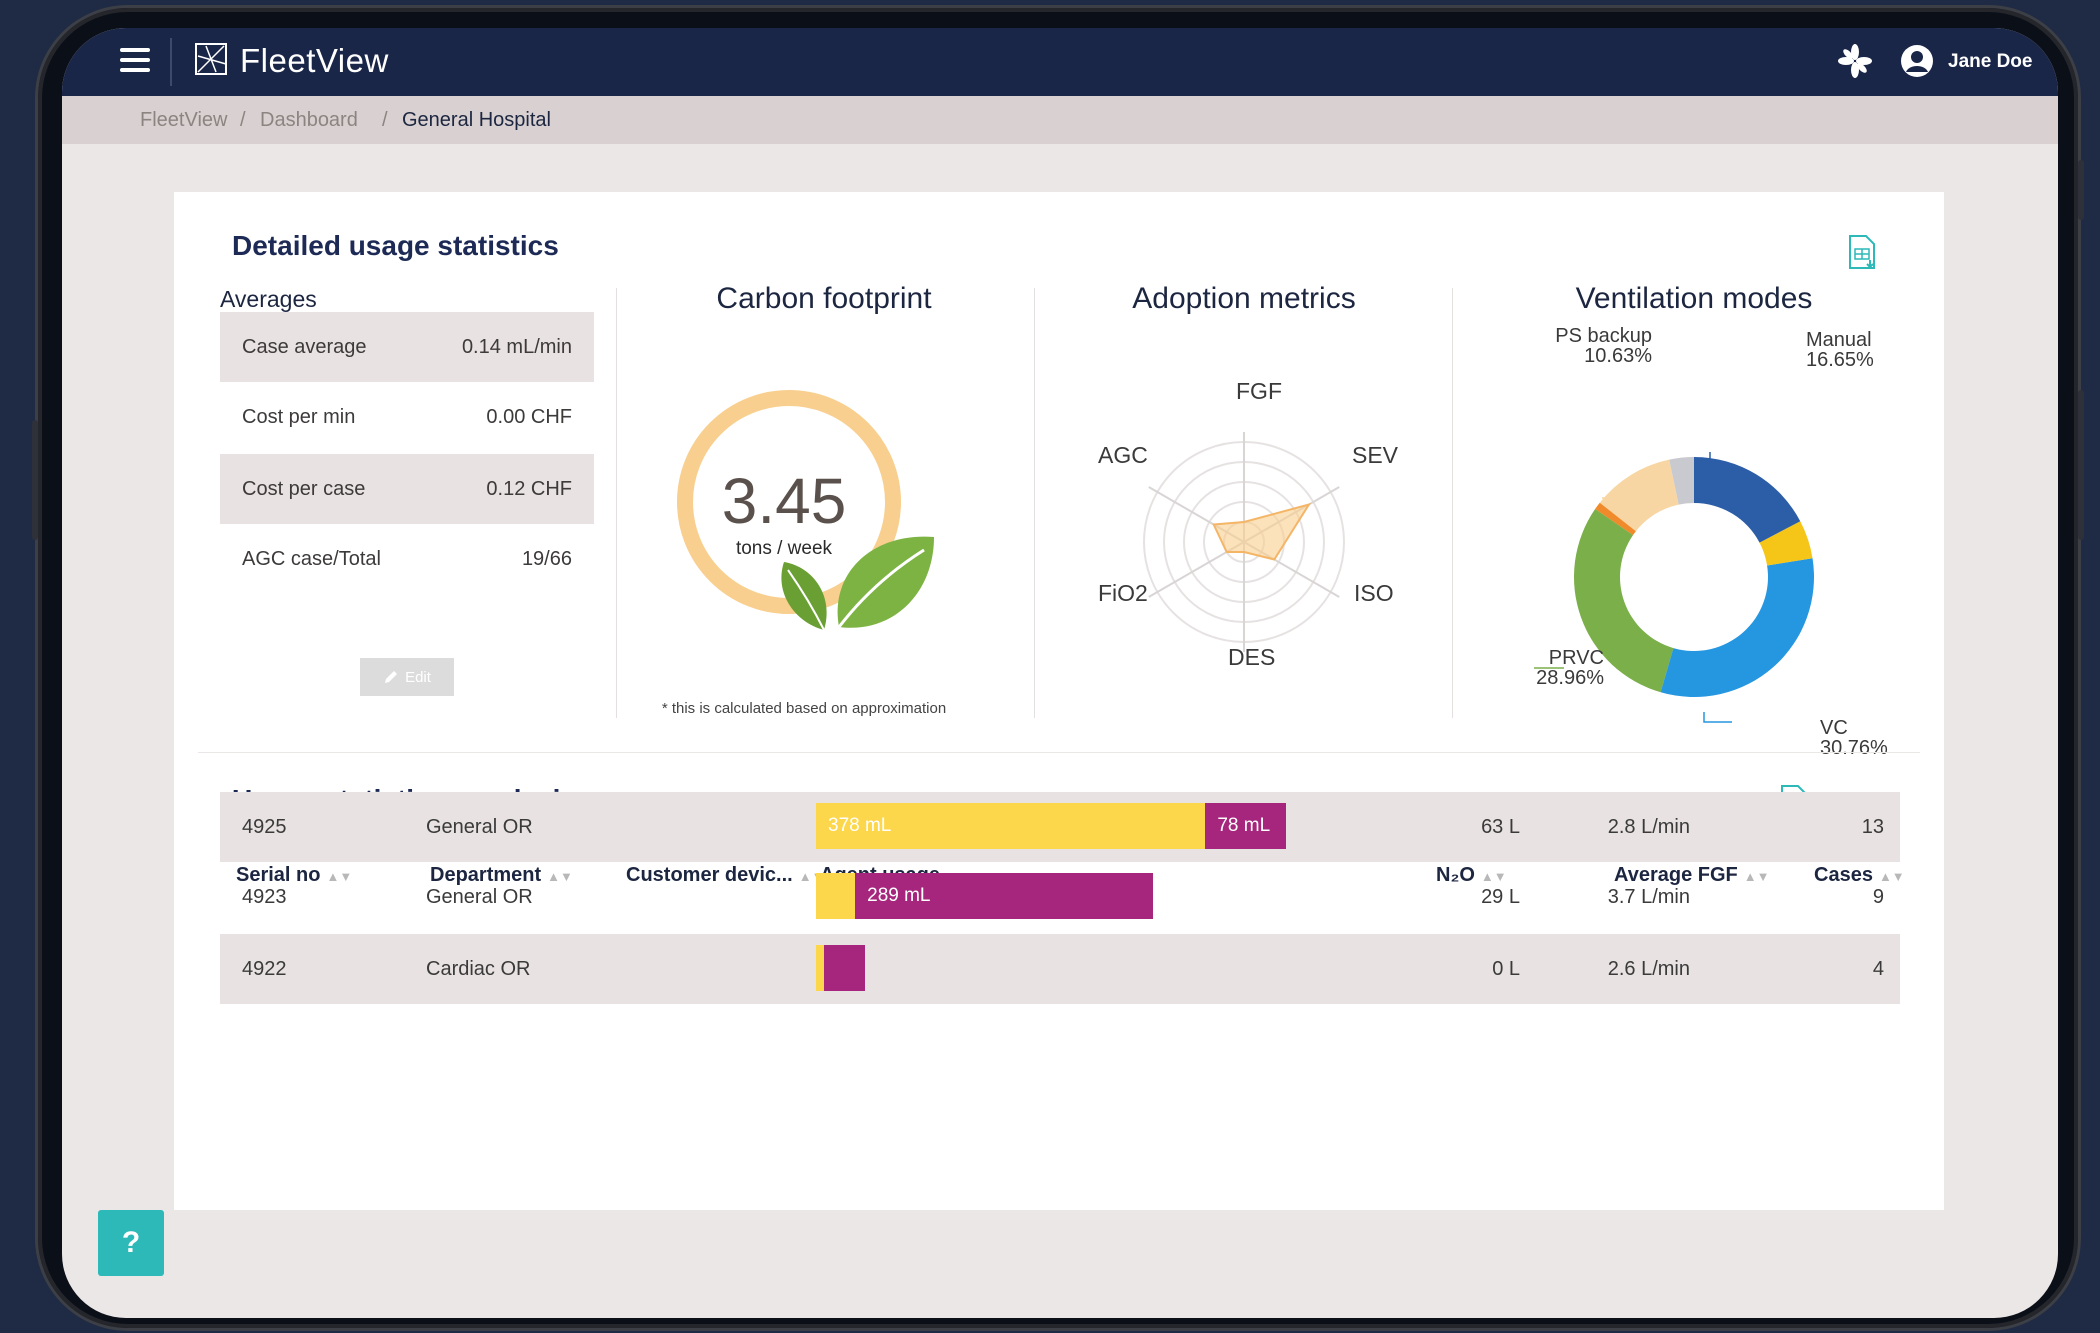 This screenshot has width=2100, height=1333. Describe the element at coordinates (1060, 62) in the screenshot. I see `top-navigation-bar: FleetView Jane Doe` at that location.